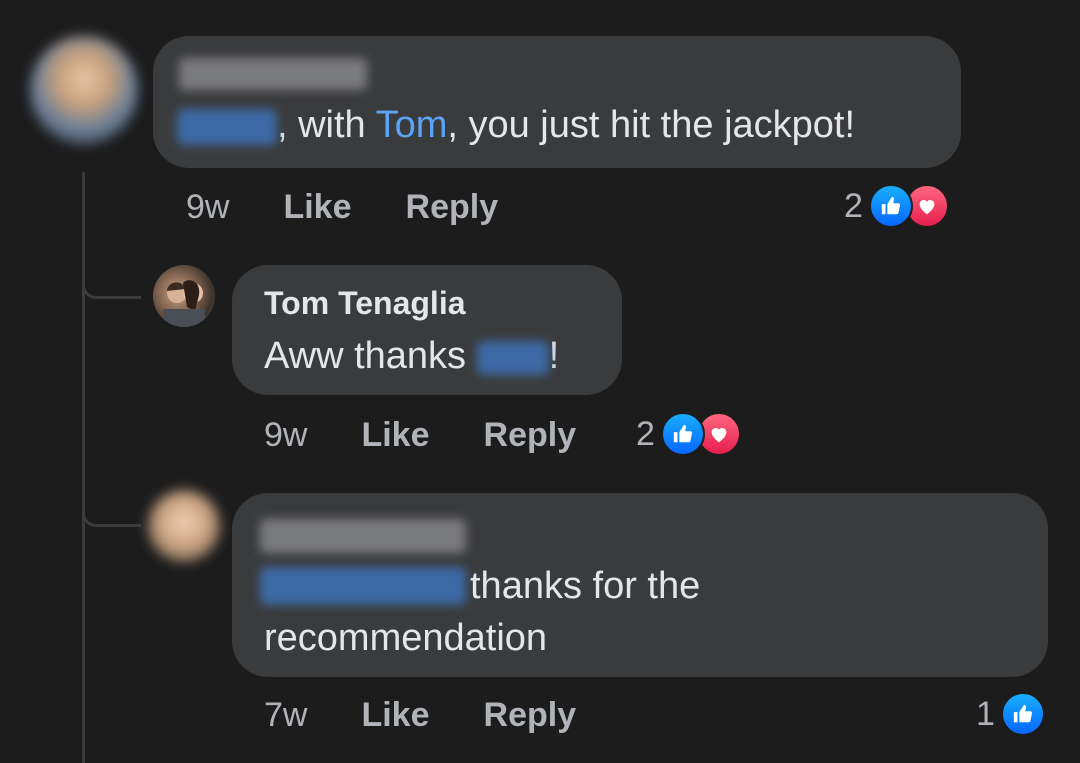 This screenshot has width=1080, height=763. What do you see at coordinates (516, 125) in the screenshot?
I see `comment-text: , with Tom, you just hit the jackpot!` at bounding box center [516, 125].